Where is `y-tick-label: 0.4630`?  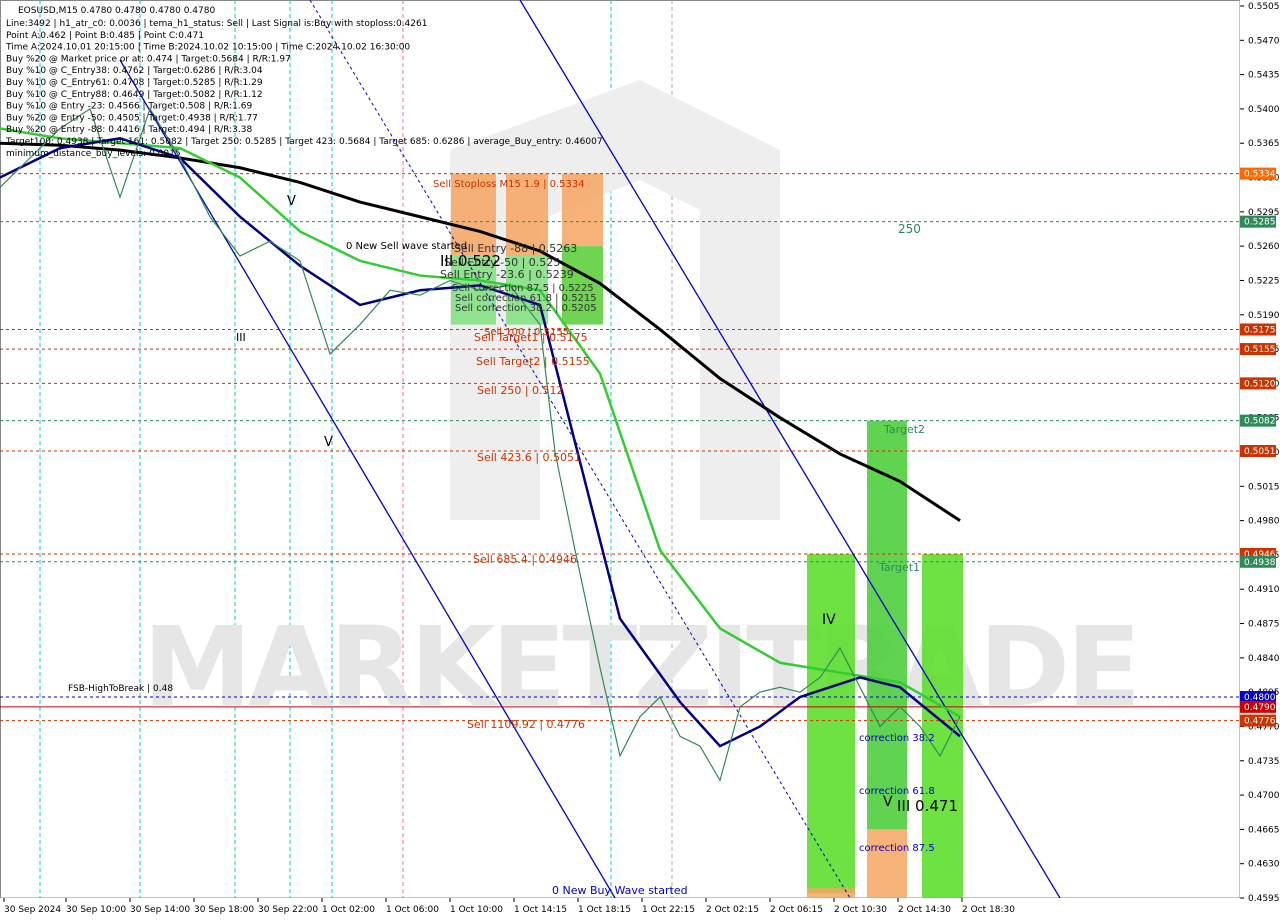 y-tick-label: 0.4630 is located at coordinates (1264, 865).